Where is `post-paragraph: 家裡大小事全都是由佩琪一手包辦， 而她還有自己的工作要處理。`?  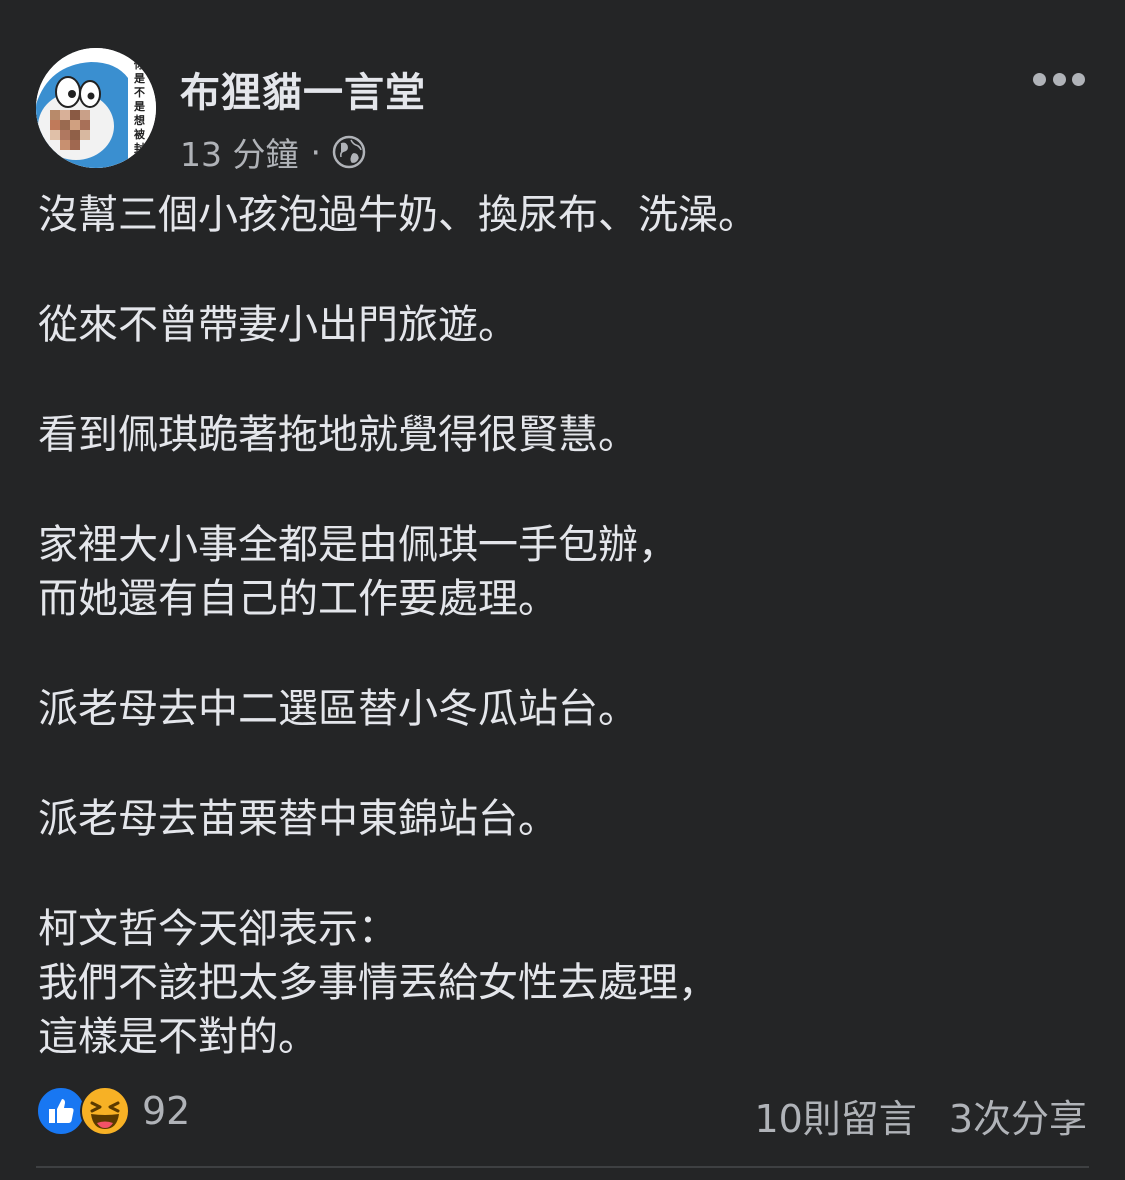
post-paragraph: 家裡大小事全都是由佩琪一手包辦， 而她還有自己的工作要處理。 is located at coordinates (563, 572).